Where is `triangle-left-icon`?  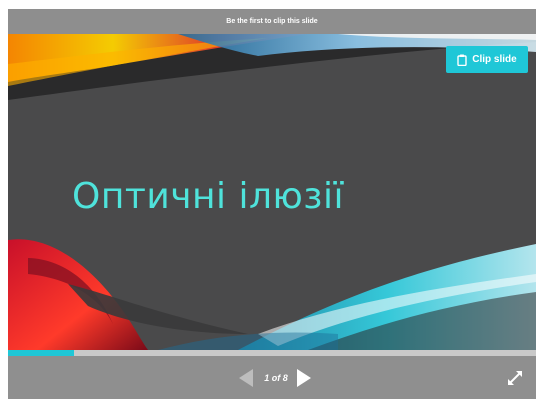 triangle-left-icon is located at coordinates (246, 380).